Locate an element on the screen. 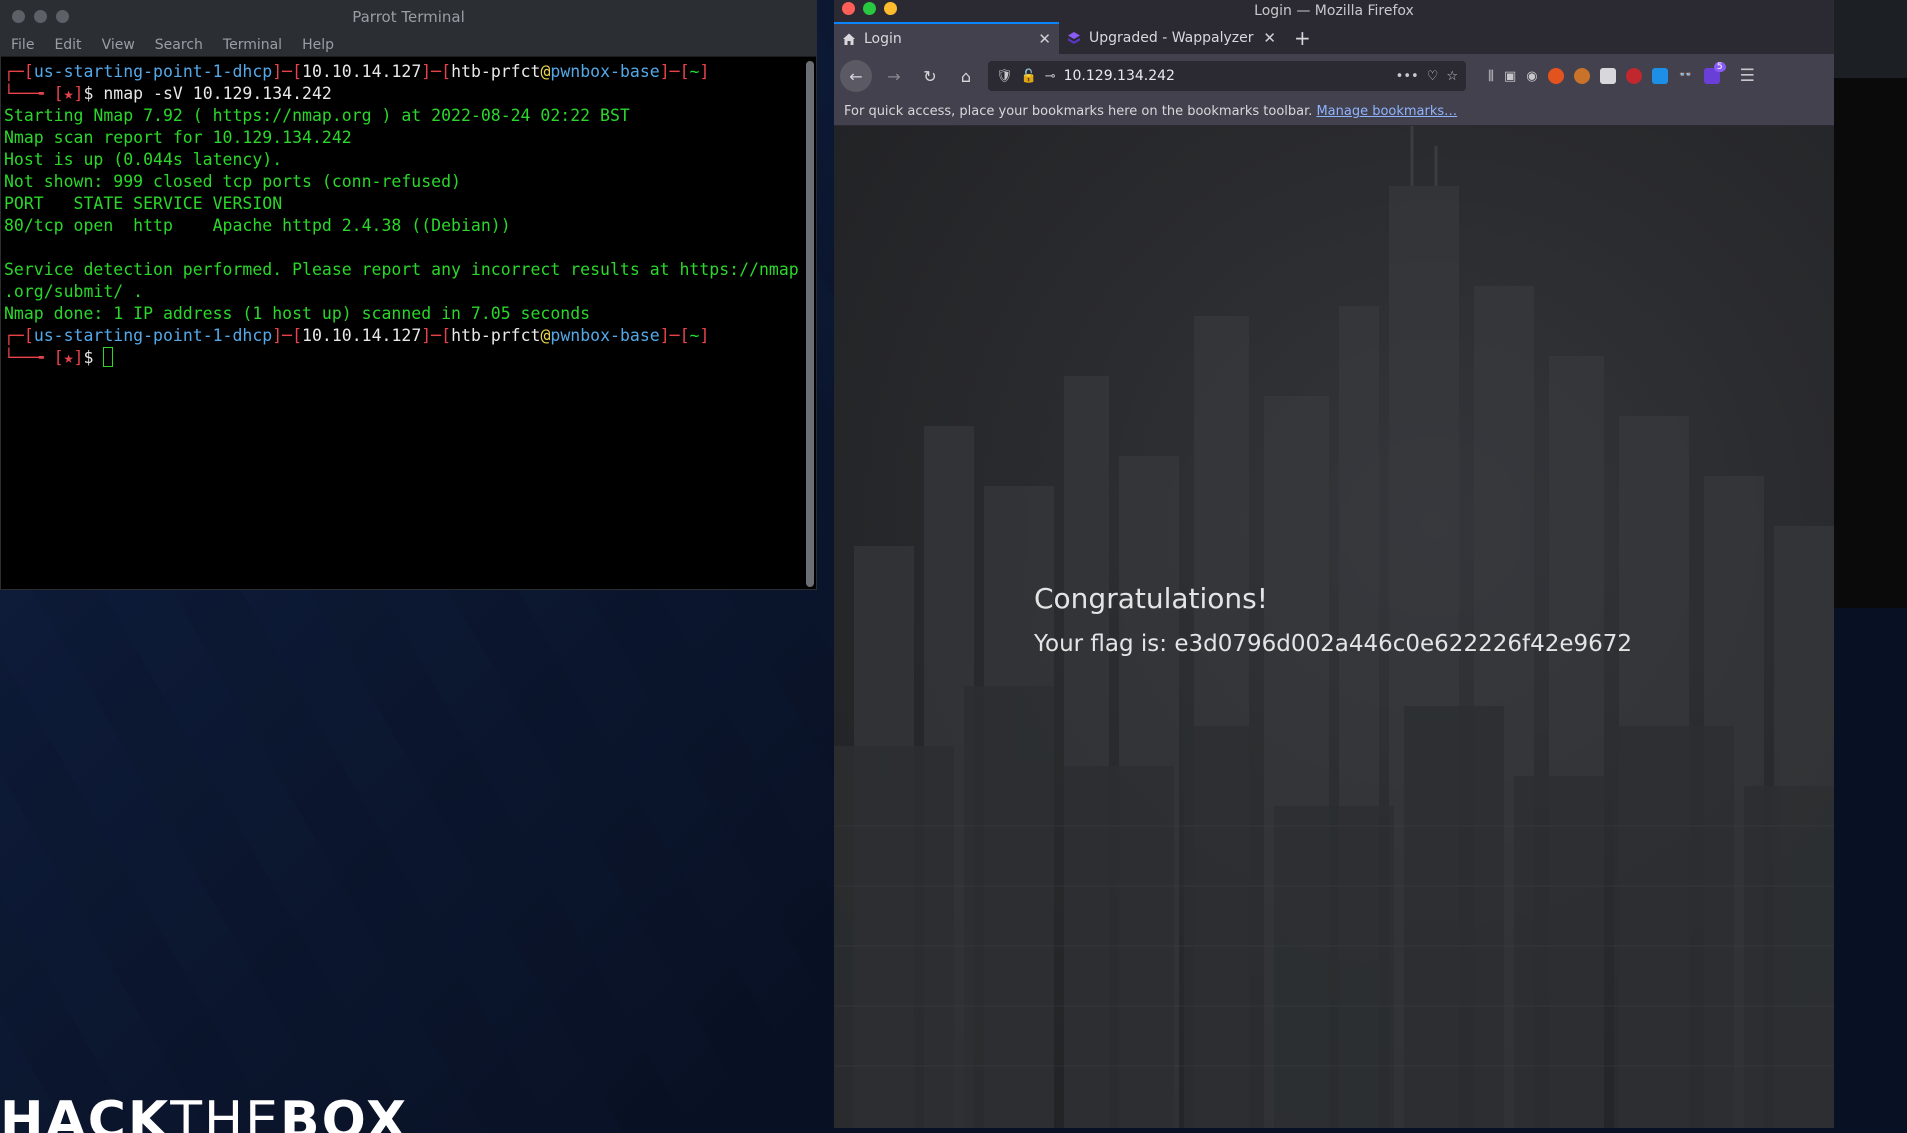  foxyproxy-icon is located at coordinates (1555, 76).